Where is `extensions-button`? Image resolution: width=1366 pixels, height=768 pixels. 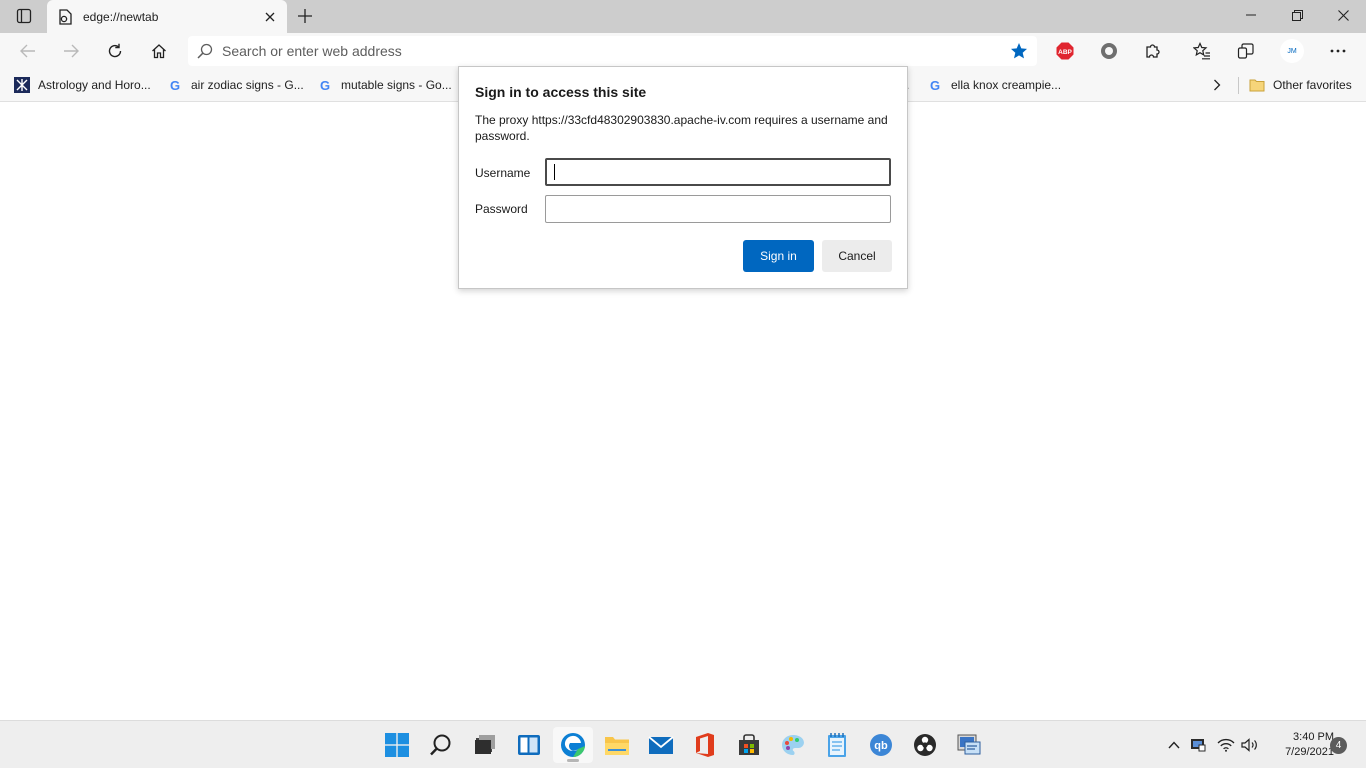 extensions-button is located at coordinates (1153, 51).